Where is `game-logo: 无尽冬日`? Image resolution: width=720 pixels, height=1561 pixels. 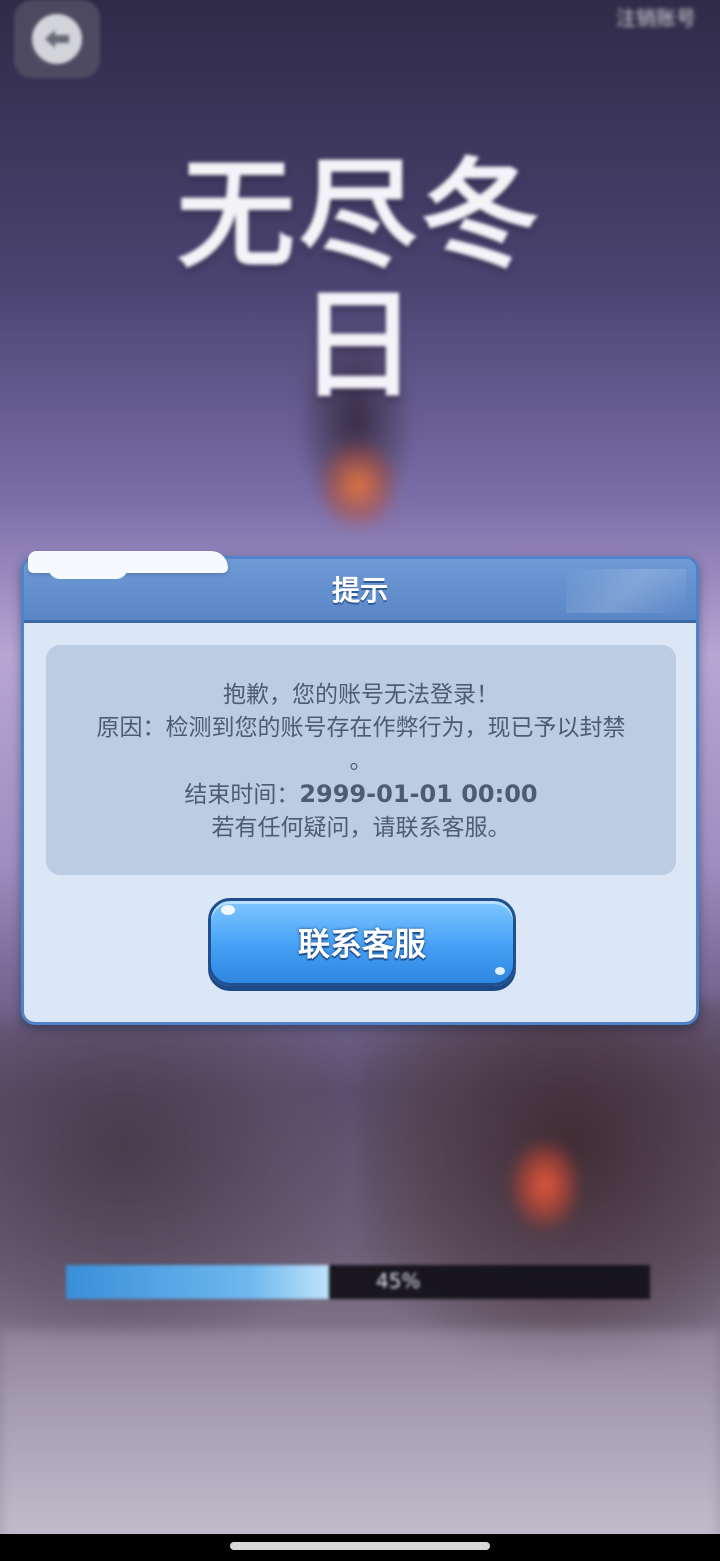 game-logo: 无尽冬日 is located at coordinates (359, 280).